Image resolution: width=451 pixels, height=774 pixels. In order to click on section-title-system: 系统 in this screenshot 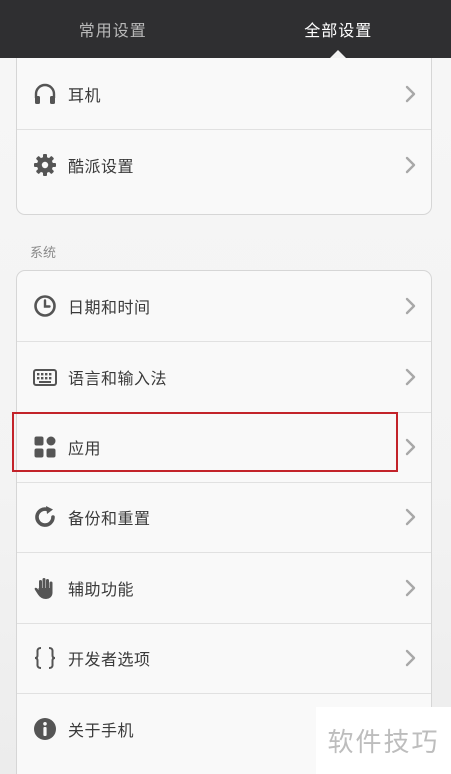, I will do `click(43, 253)`.